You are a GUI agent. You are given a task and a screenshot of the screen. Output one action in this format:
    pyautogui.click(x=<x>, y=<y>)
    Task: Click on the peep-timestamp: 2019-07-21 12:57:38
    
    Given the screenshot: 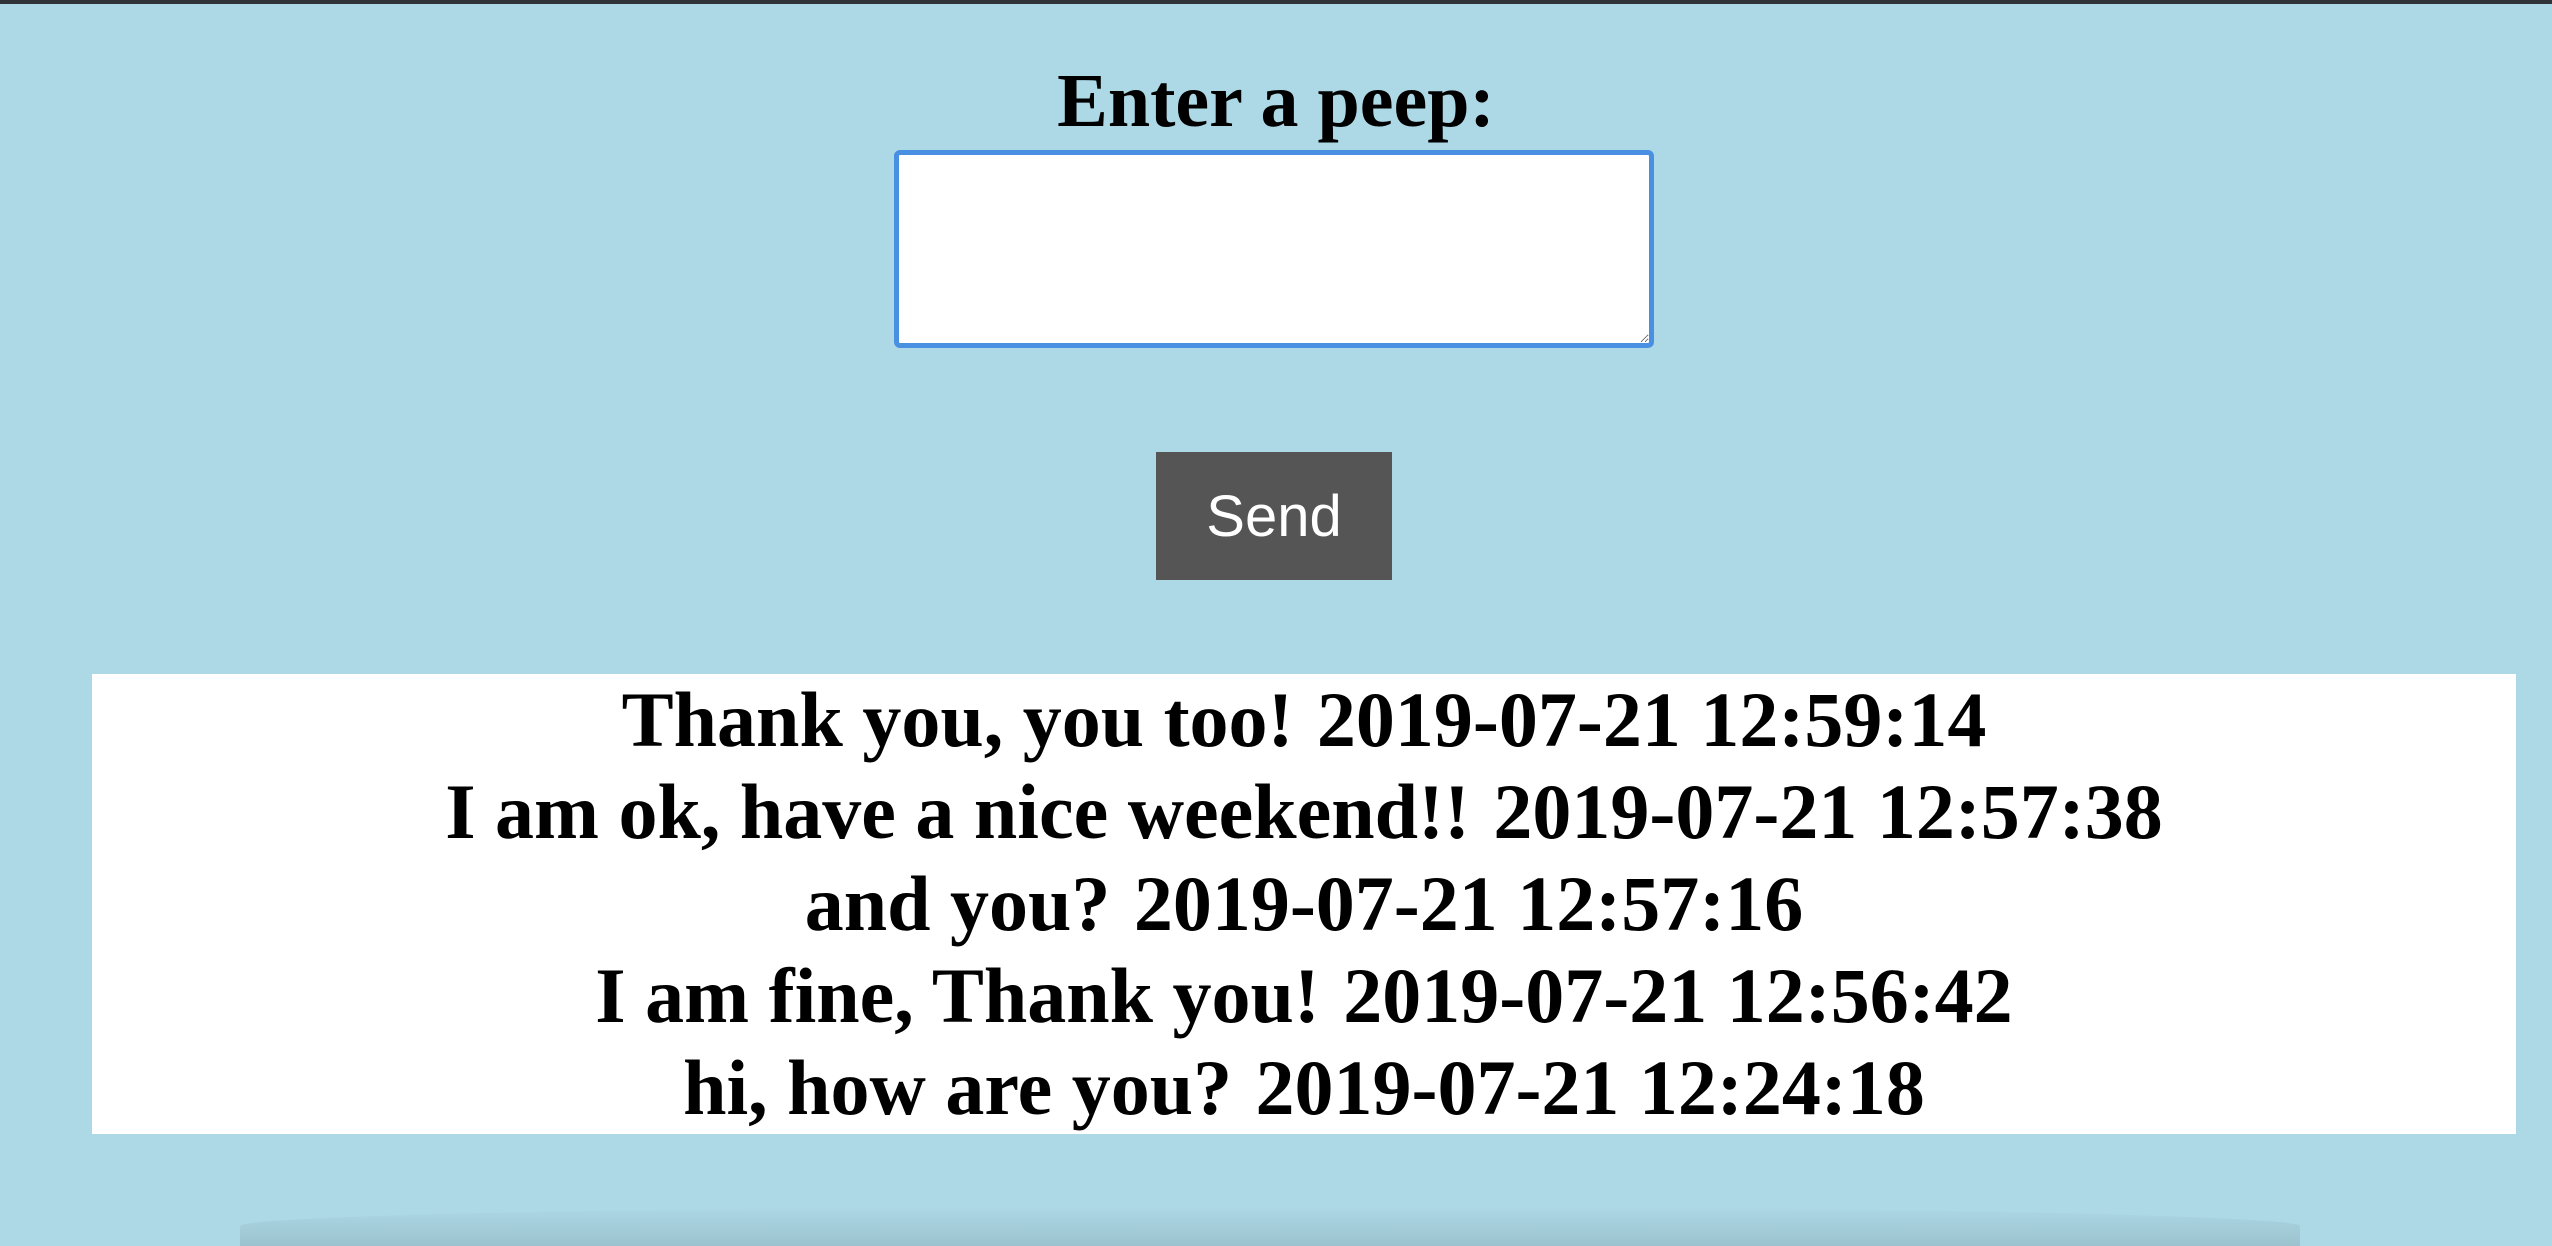 What is the action you would take?
    pyautogui.click(x=1828, y=811)
    